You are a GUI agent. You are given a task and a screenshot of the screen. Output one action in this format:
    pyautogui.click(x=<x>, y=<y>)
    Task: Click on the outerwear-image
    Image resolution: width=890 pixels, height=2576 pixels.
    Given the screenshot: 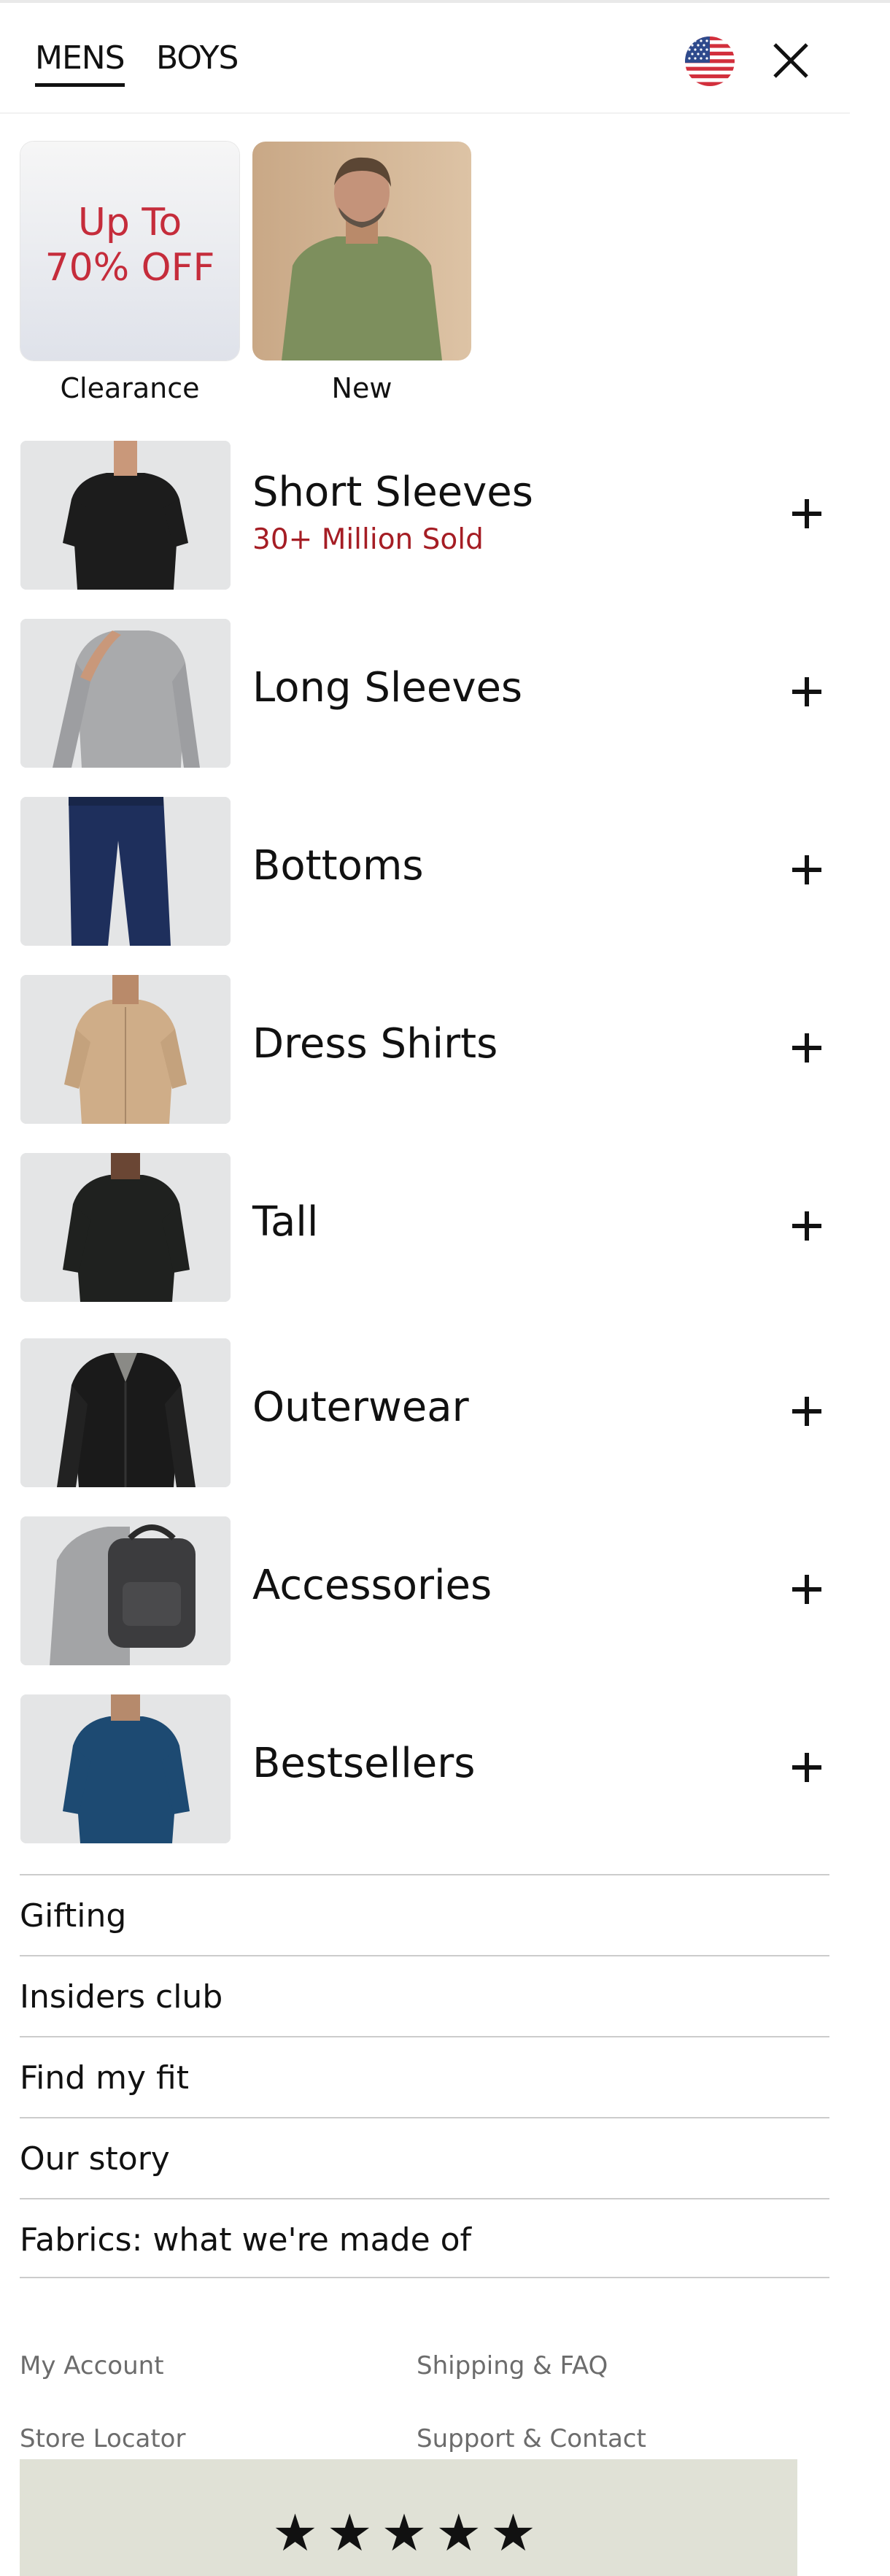 What is the action you would take?
    pyautogui.click(x=125, y=1413)
    